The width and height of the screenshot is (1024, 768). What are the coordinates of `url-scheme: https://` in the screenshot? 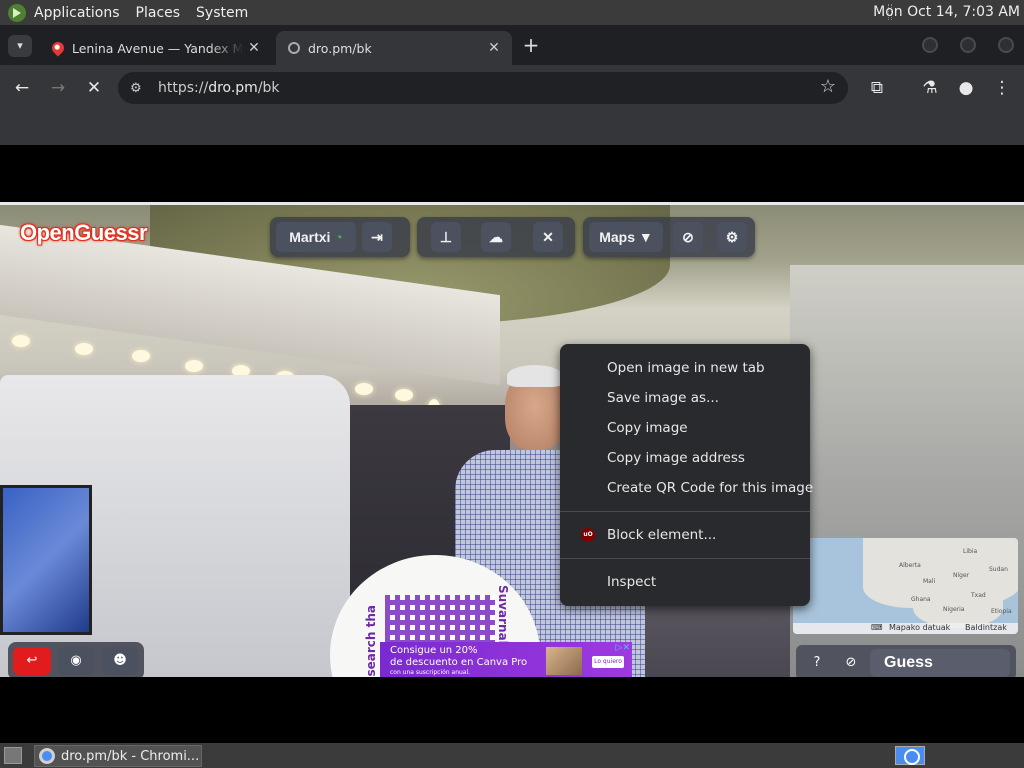 It's located at (183, 88).